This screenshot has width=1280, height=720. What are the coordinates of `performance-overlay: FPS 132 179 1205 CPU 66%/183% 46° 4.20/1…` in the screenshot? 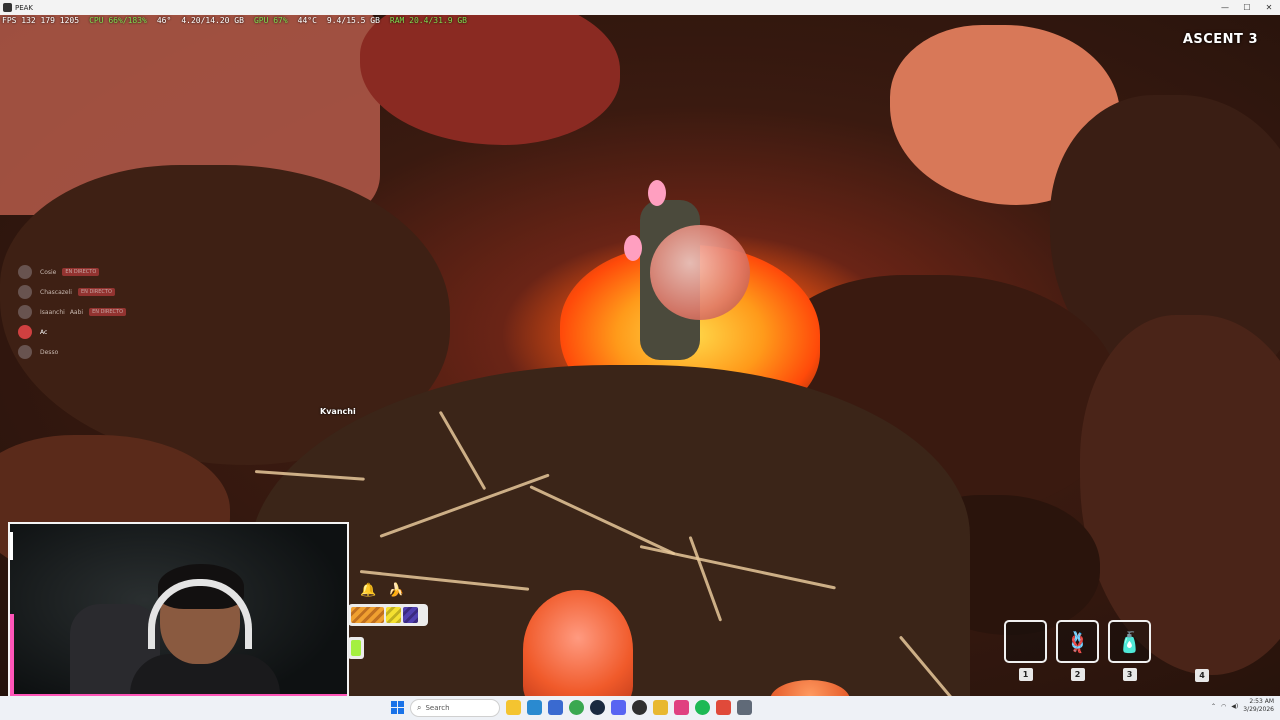 It's located at (234, 20).